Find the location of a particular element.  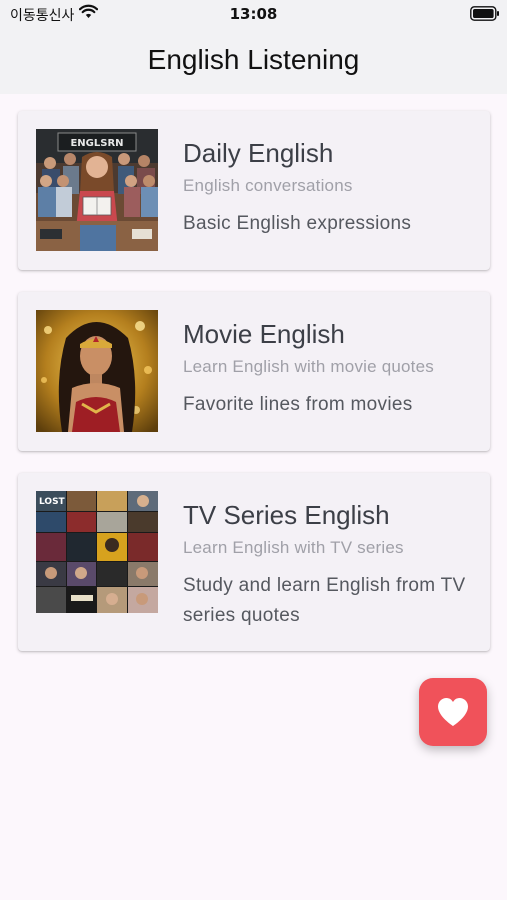

tv-series-english-thumbnail: LOST is located at coordinates (97, 552).